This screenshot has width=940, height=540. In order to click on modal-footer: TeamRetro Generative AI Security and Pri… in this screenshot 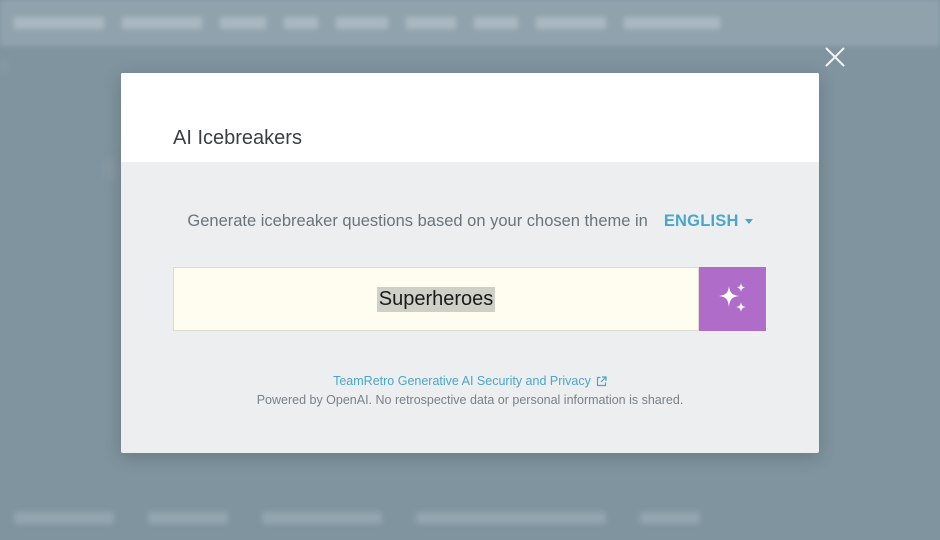, I will do `click(470, 389)`.